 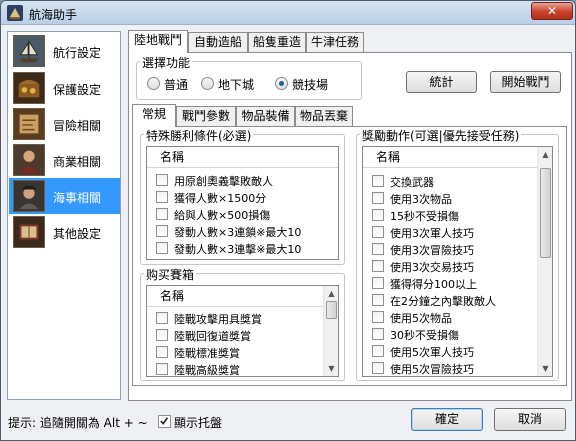 I want to click on tab-ship-rebuild: 船隻重造, so click(x=277, y=42).